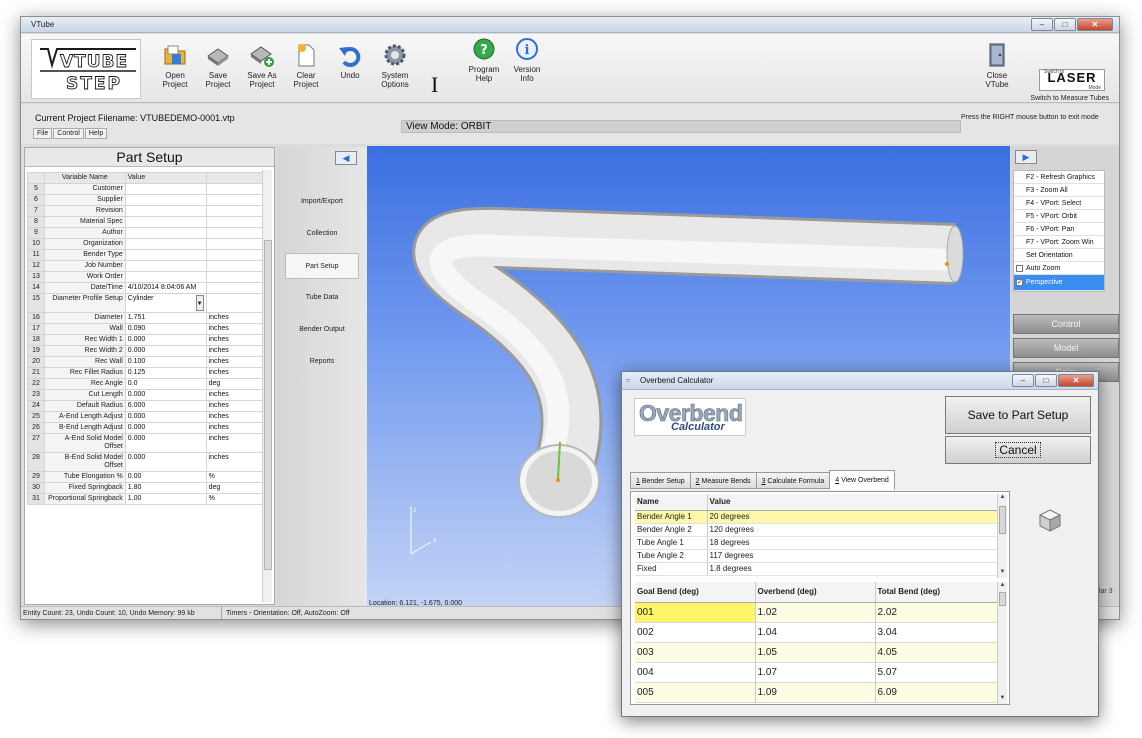 This screenshot has width=1142, height=738. Describe the element at coordinates (322, 298) in the screenshot. I see `nav-tube-data: Tube Data` at that location.